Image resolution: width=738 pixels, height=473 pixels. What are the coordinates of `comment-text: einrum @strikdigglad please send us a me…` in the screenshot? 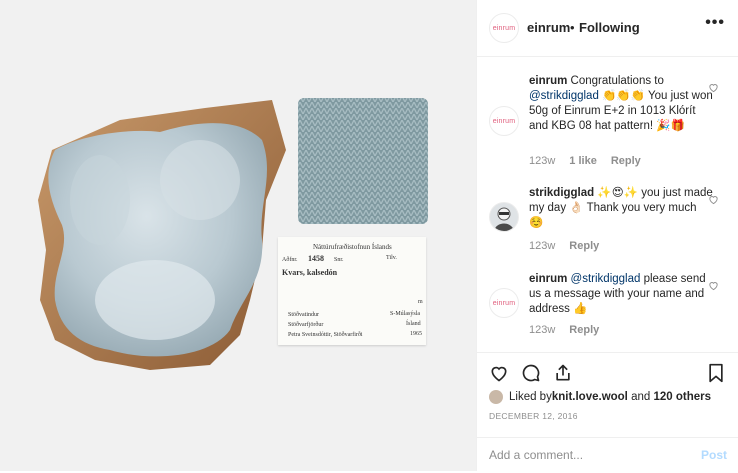 It's located at (621, 294).